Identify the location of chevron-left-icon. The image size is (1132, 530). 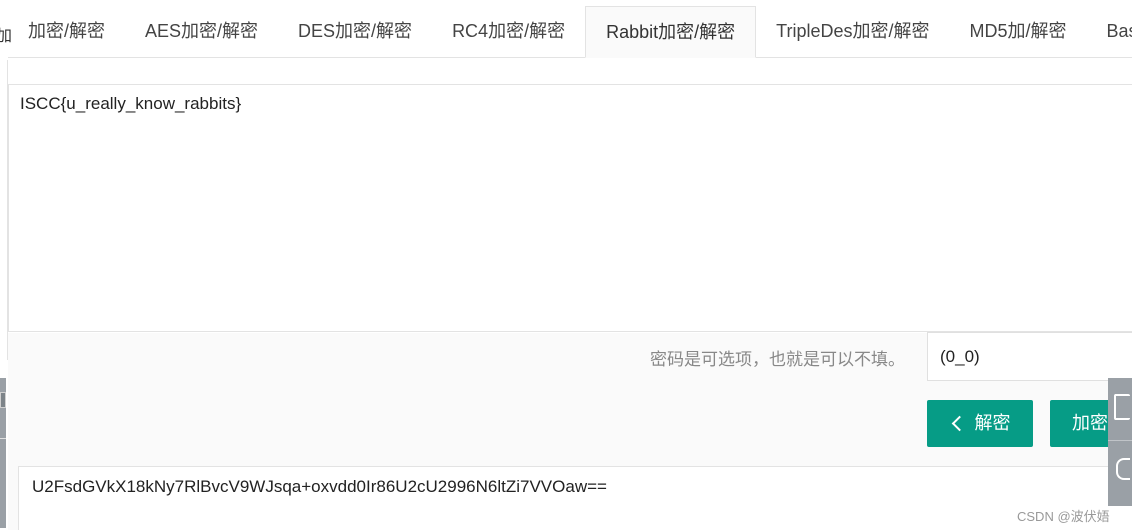
(959, 423).